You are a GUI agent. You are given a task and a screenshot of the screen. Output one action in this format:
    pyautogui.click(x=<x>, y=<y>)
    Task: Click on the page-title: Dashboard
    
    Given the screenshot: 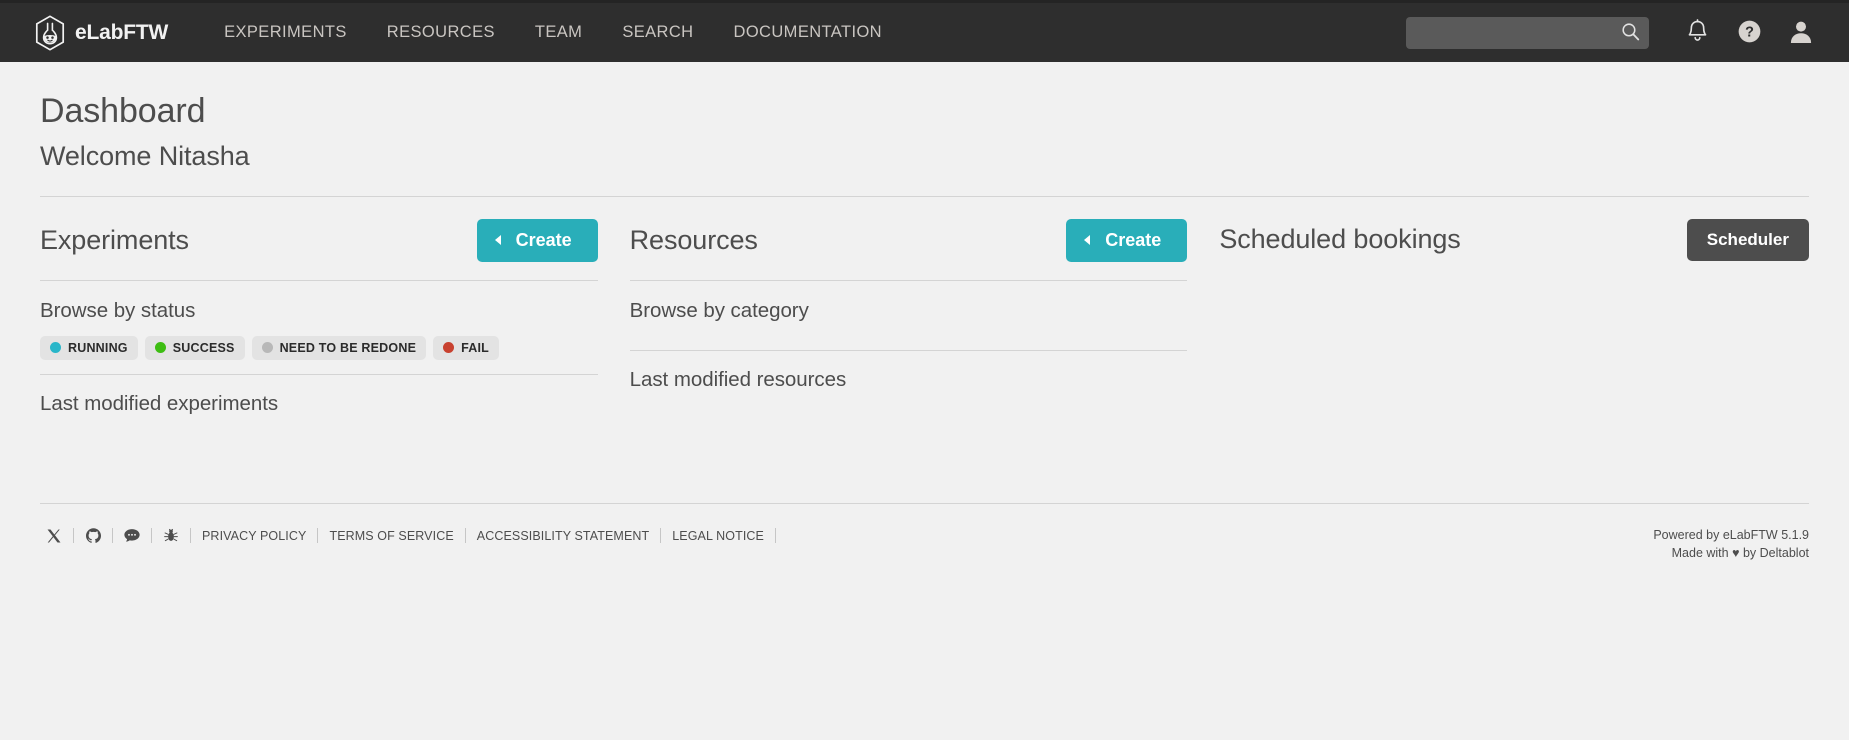 What is the action you would take?
    pyautogui.click(x=123, y=111)
    